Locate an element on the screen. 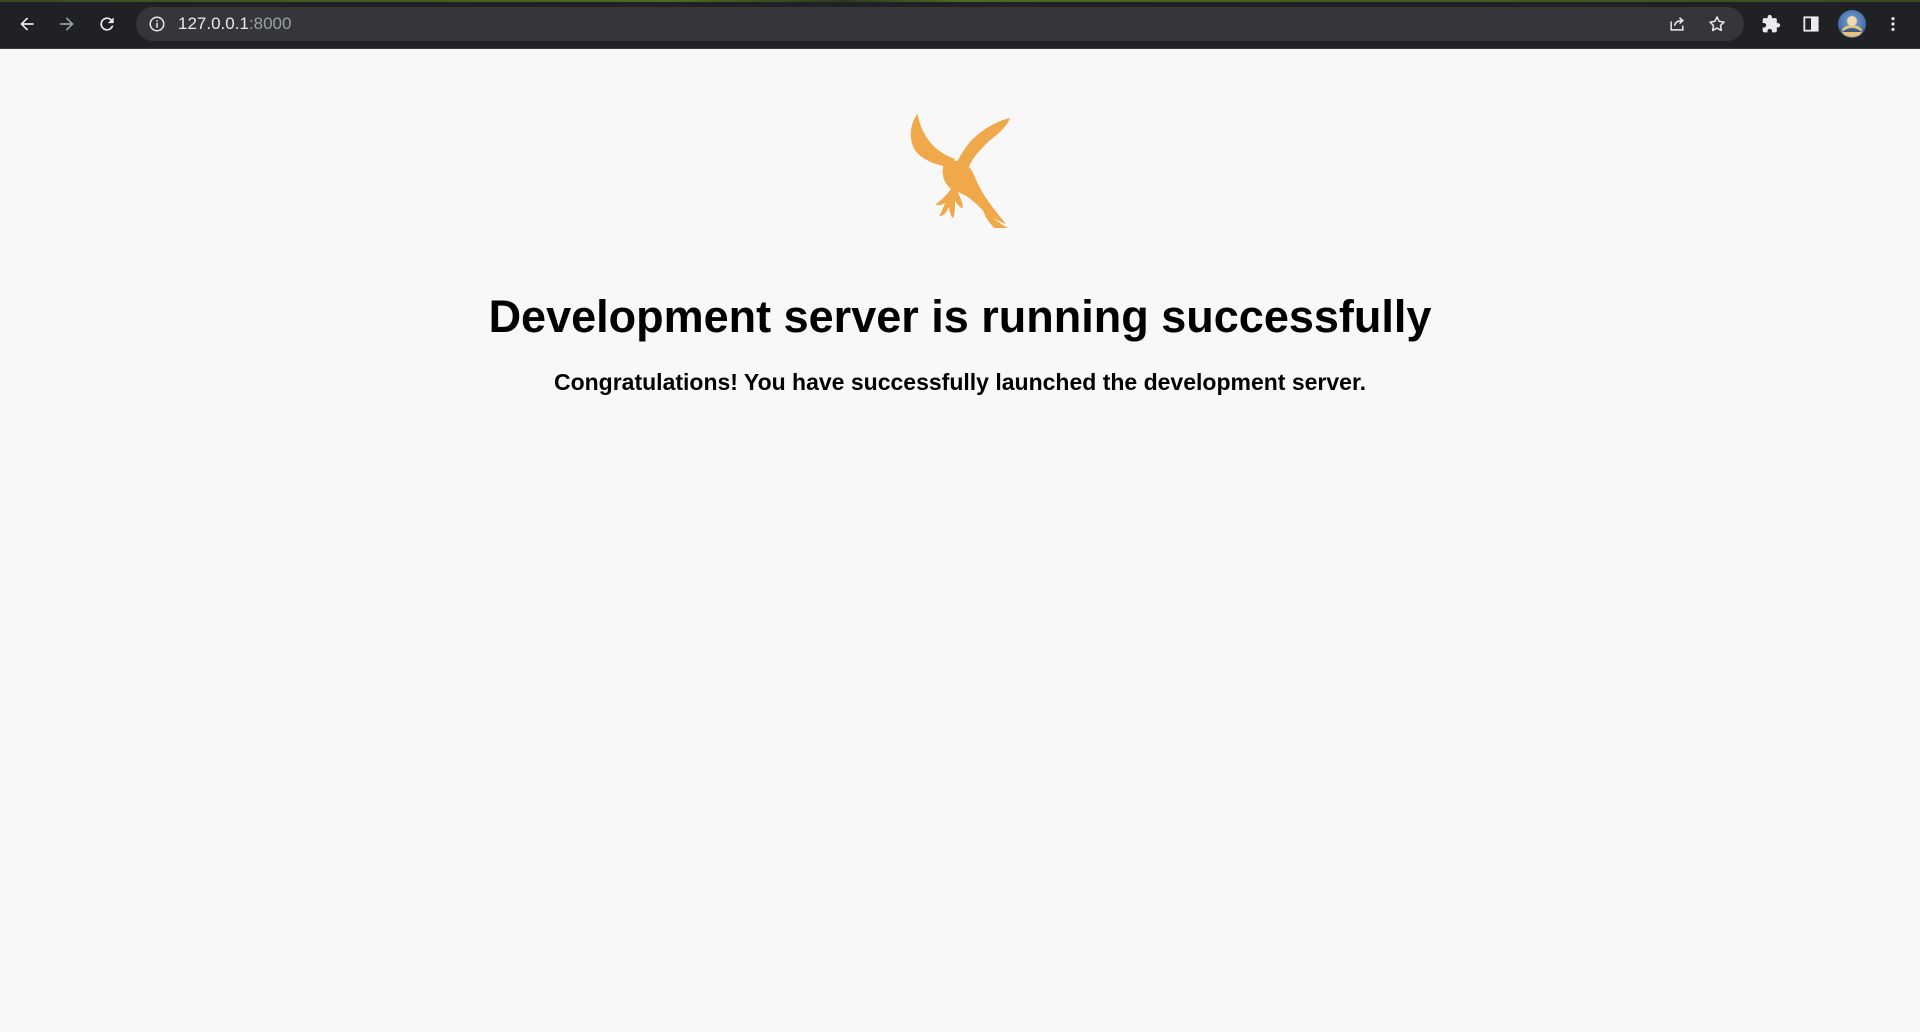  reload-button is located at coordinates (107, 24).